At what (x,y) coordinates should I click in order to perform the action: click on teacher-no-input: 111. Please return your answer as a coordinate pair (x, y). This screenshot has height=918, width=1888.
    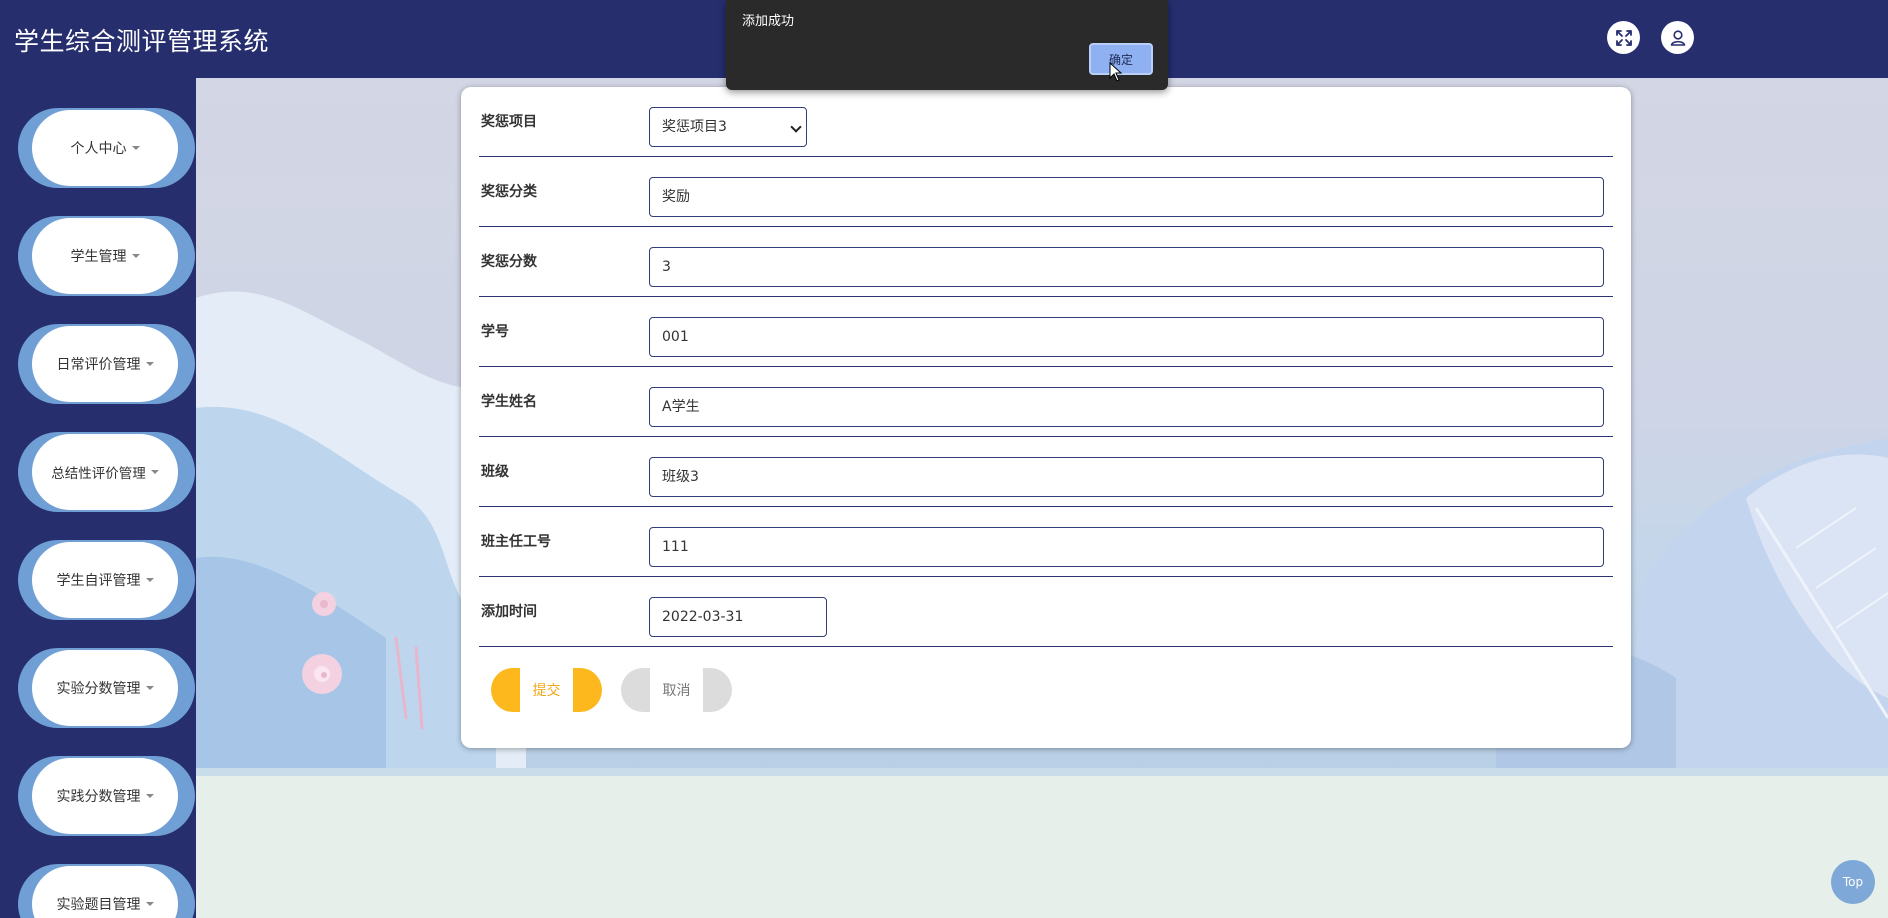
    Looking at the image, I should click on (1126, 547).